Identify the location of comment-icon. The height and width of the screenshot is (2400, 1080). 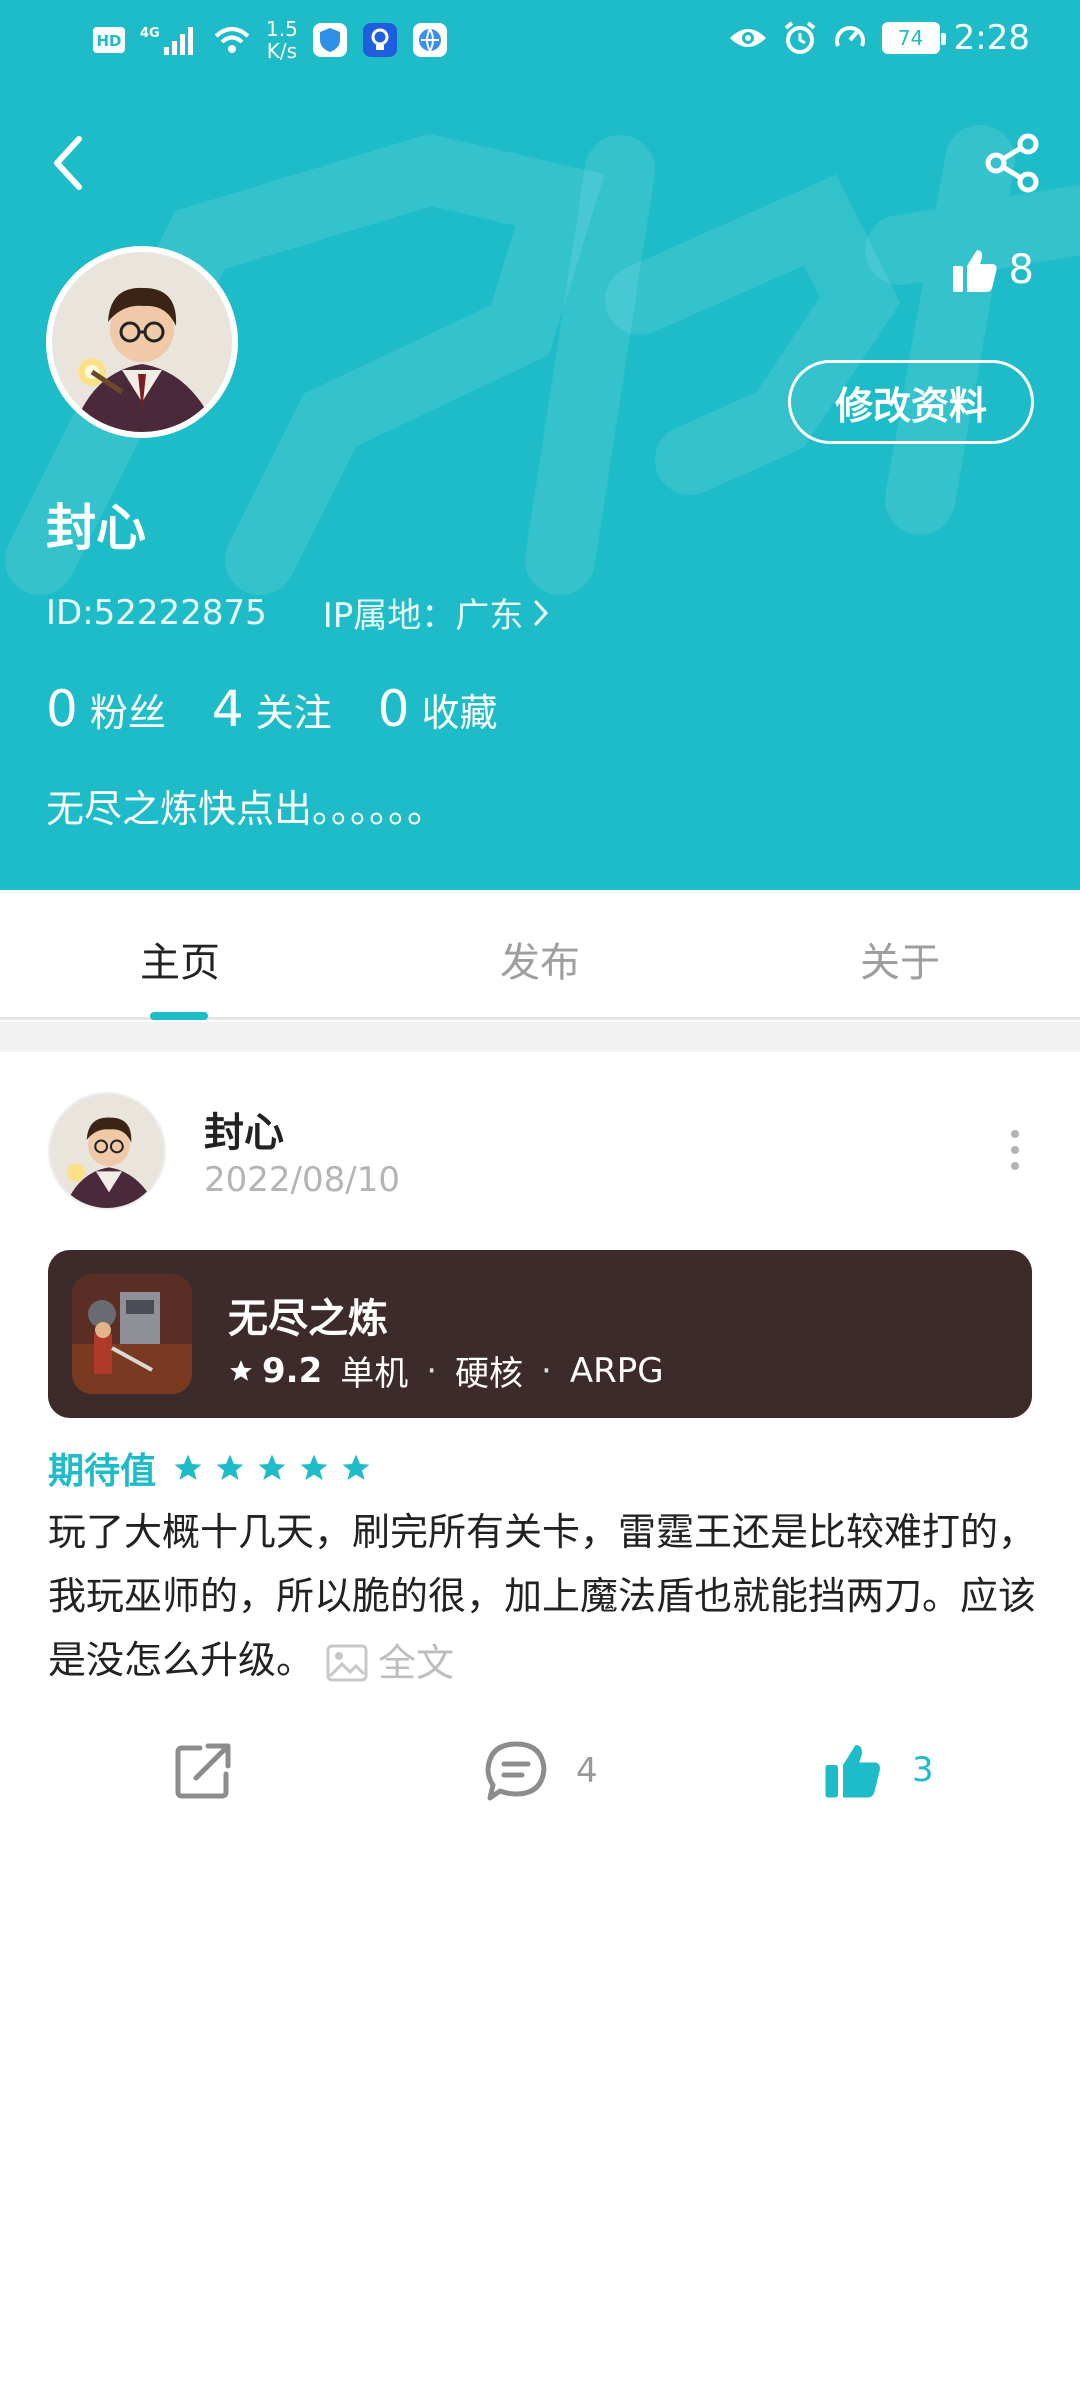
(516, 1771).